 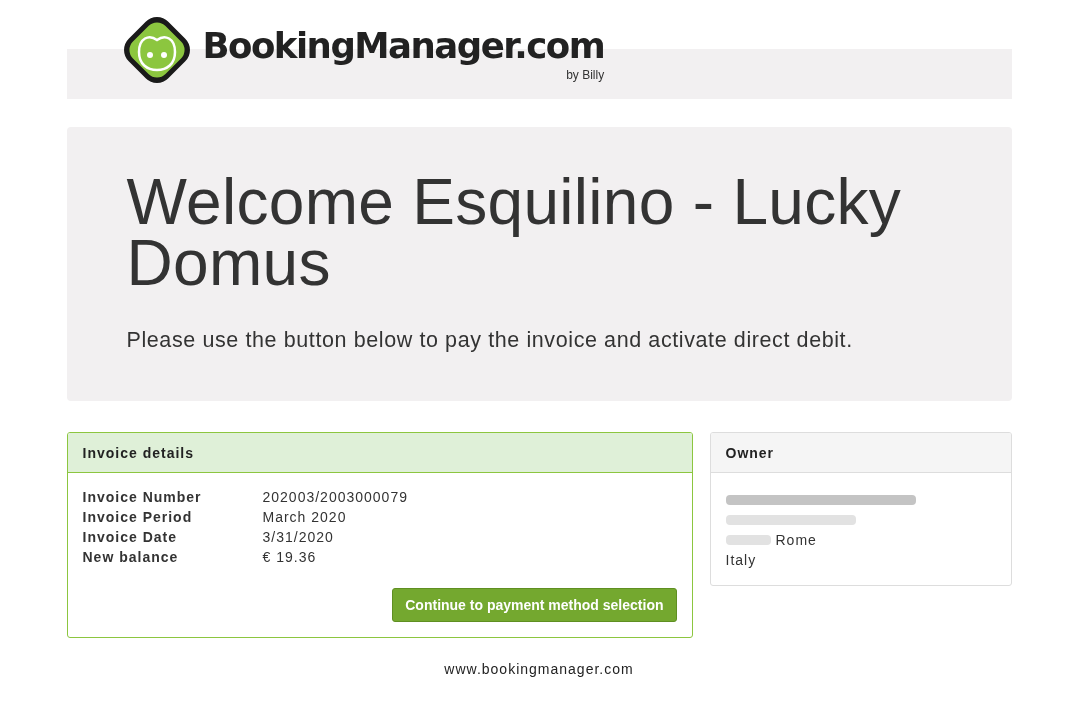 What do you see at coordinates (585, 74) in the screenshot?
I see `logo-subtext: by Billy` at bounding box center [585, 74].